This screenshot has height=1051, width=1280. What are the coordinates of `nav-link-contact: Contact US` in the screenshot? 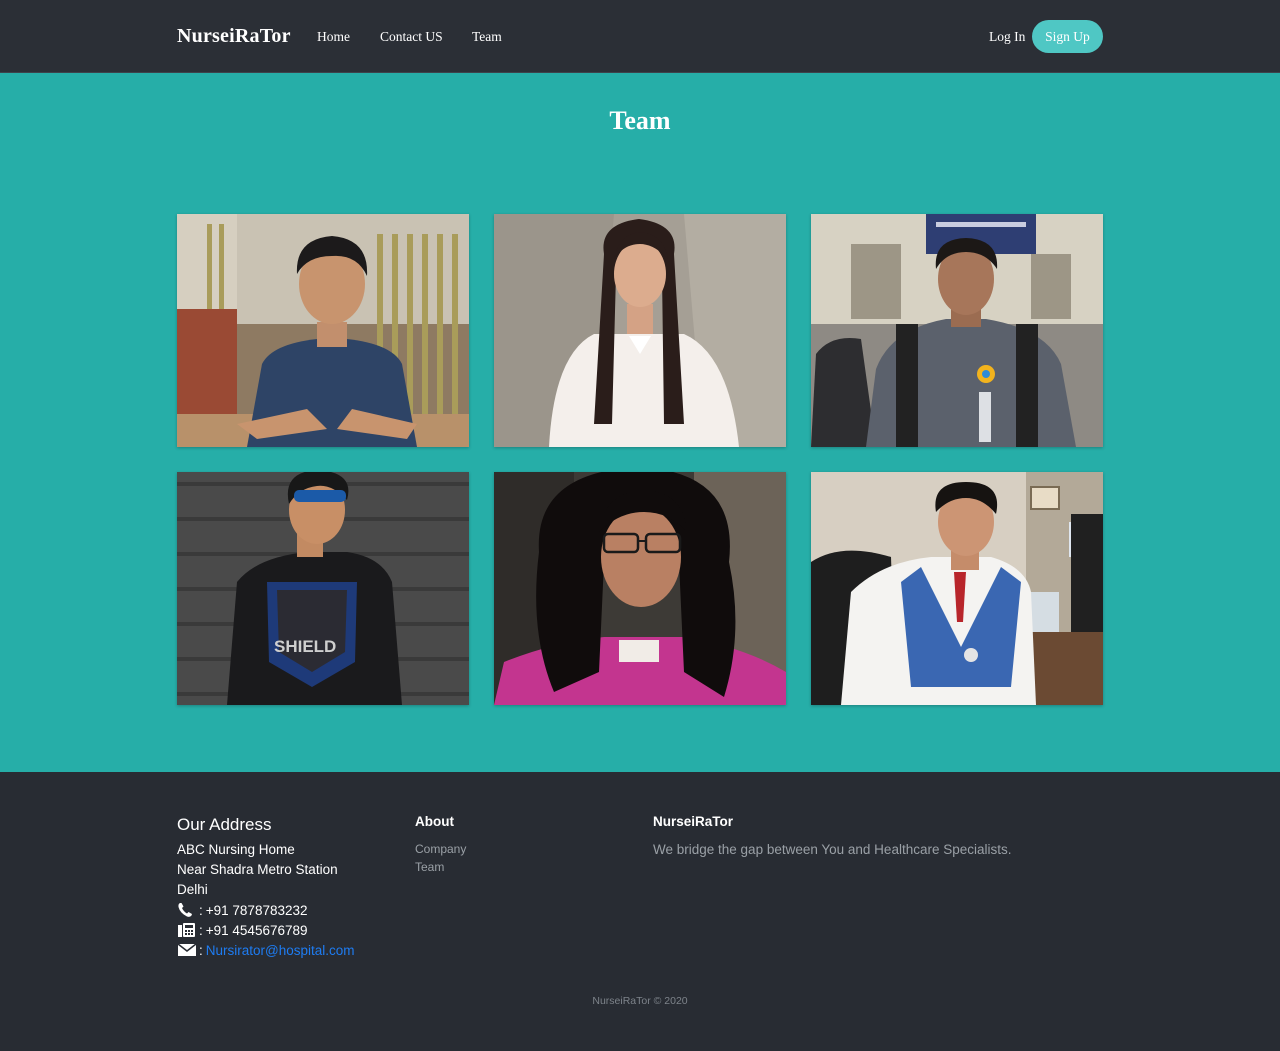 It's located at (411, 37).